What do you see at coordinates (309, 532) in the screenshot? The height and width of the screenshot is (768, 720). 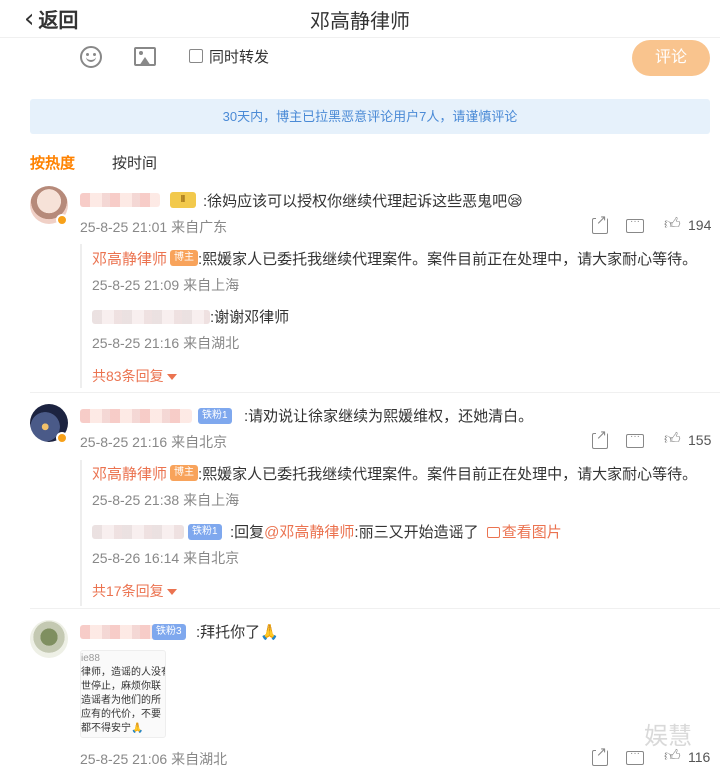 I see `mention-link: @邓高静律师` at bounding box center [309, 532].